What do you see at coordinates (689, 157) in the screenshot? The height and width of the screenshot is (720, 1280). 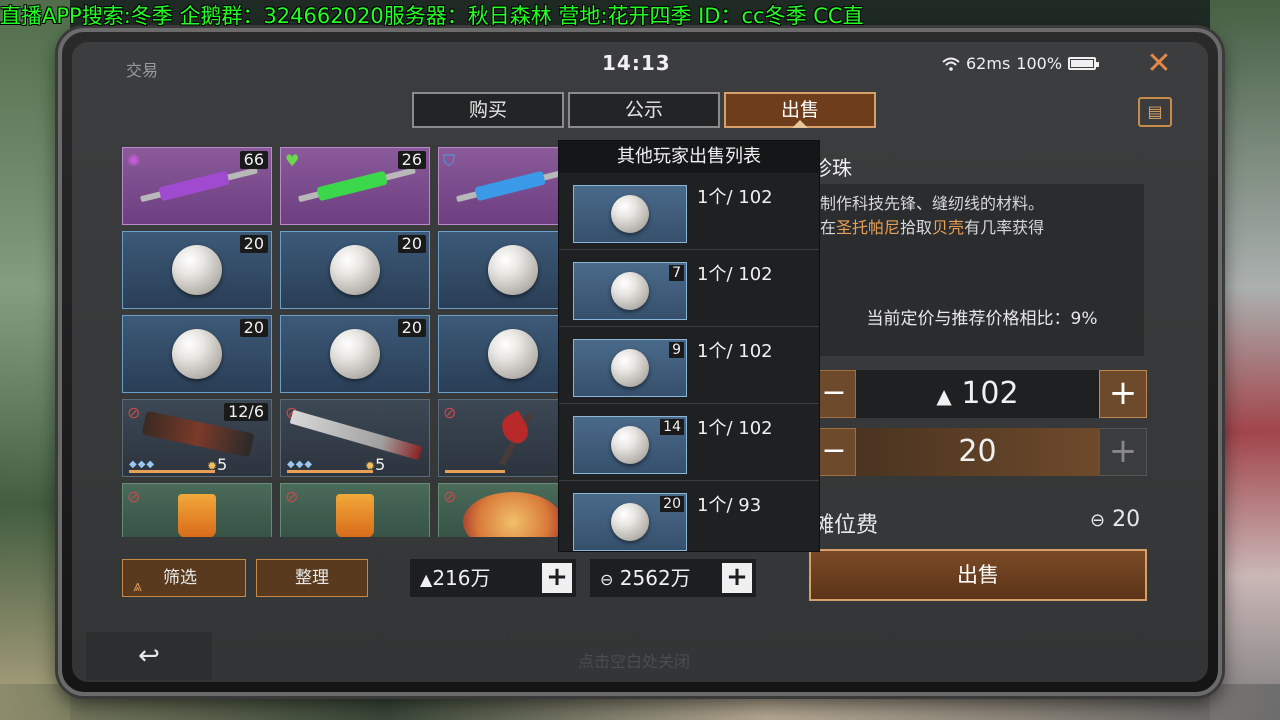 I see `popup-title: 其他玩家出售列表` at bounding box center [689, 157].